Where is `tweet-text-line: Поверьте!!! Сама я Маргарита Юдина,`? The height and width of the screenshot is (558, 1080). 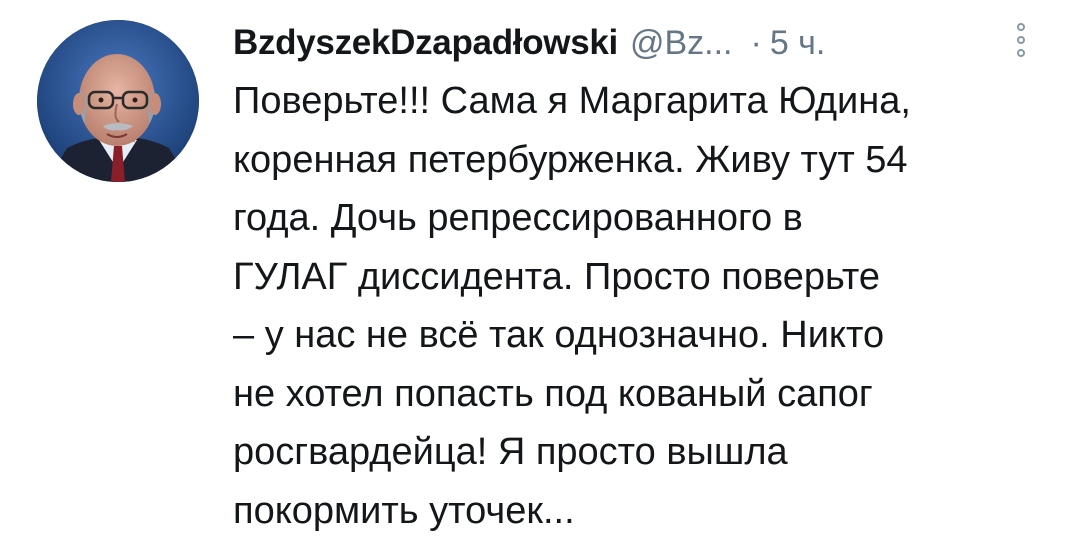 tweet-text-line: Поверьте!!! Сама я Маргарита Юдина, is located at coordinates (572, 101).